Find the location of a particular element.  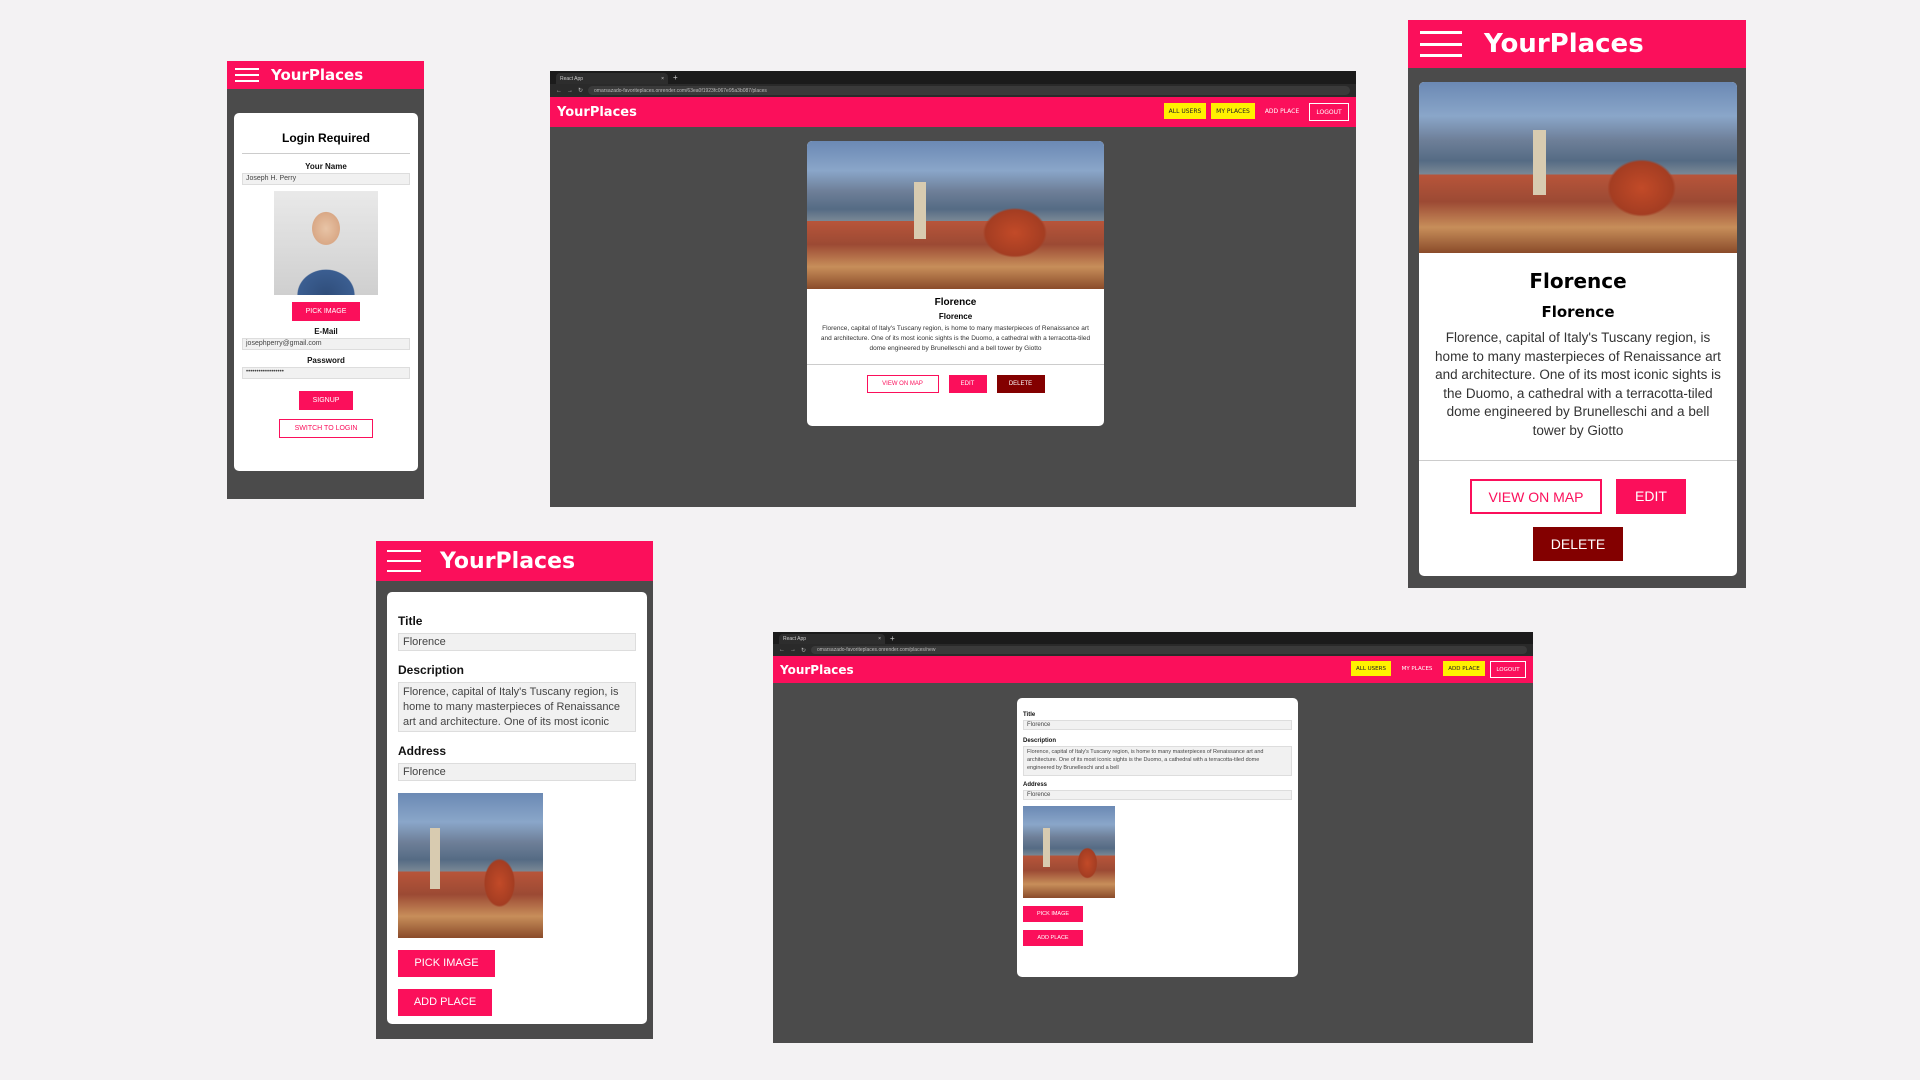

login-title: Login Required is located at coordinates (326, 137).